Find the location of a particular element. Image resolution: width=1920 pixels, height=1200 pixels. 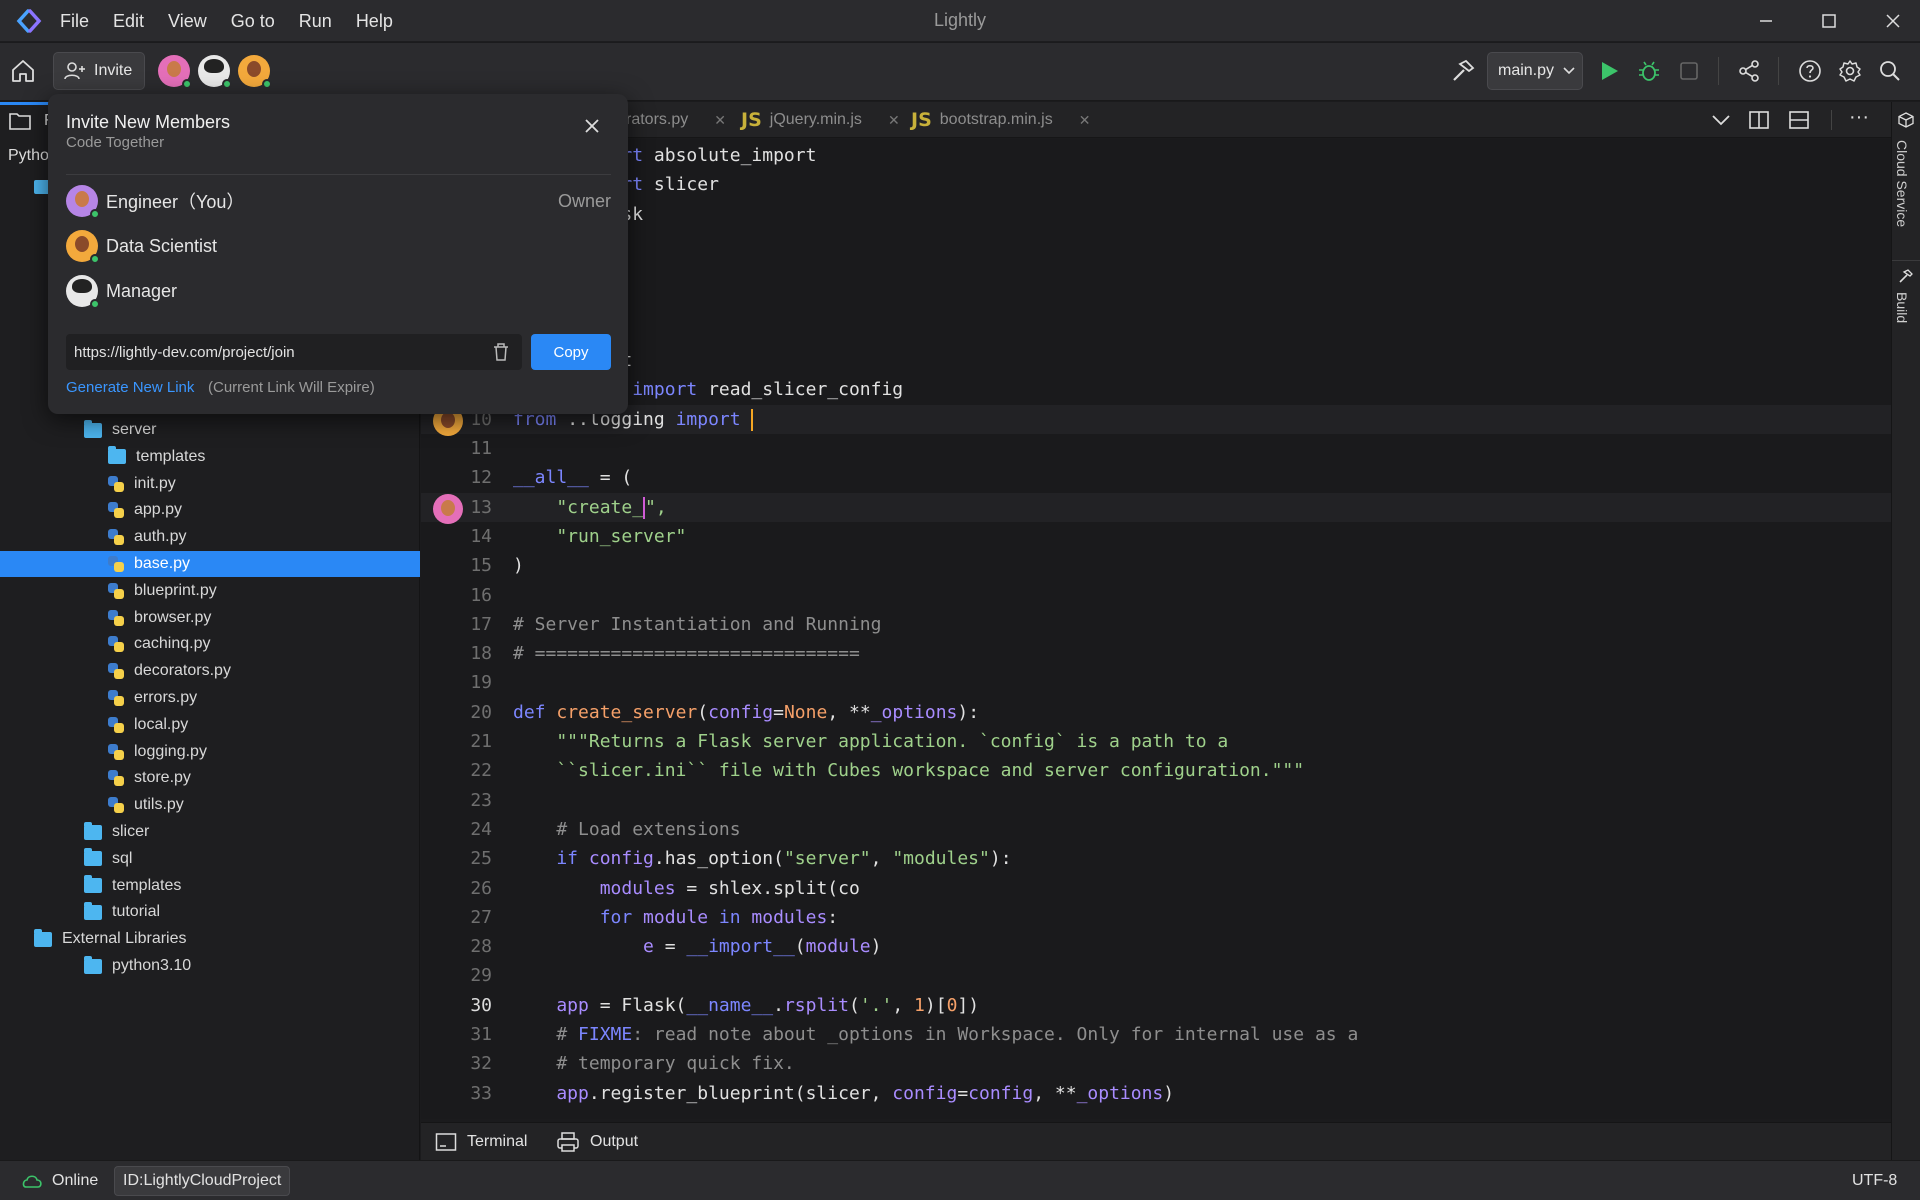

encoding-indicator: UTF-8 is located at coordinates (1874, 1181).